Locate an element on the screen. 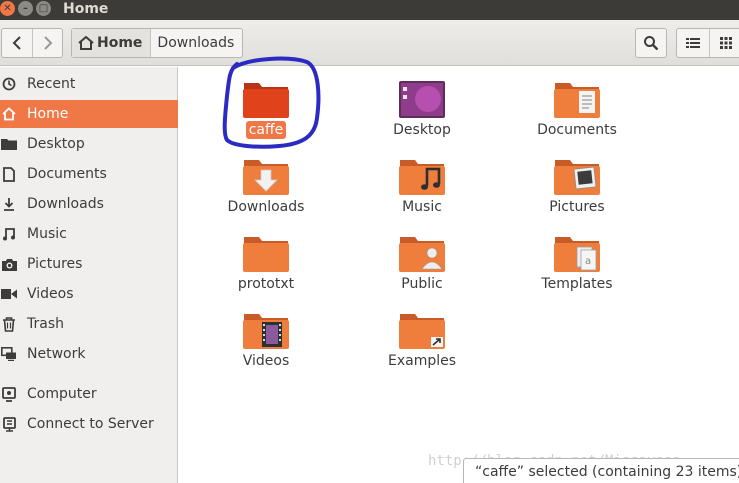 Image resolution: width=739 pixels, height=483 pixels. sidebar-item-music: Music is located at coordinates (89, 234).